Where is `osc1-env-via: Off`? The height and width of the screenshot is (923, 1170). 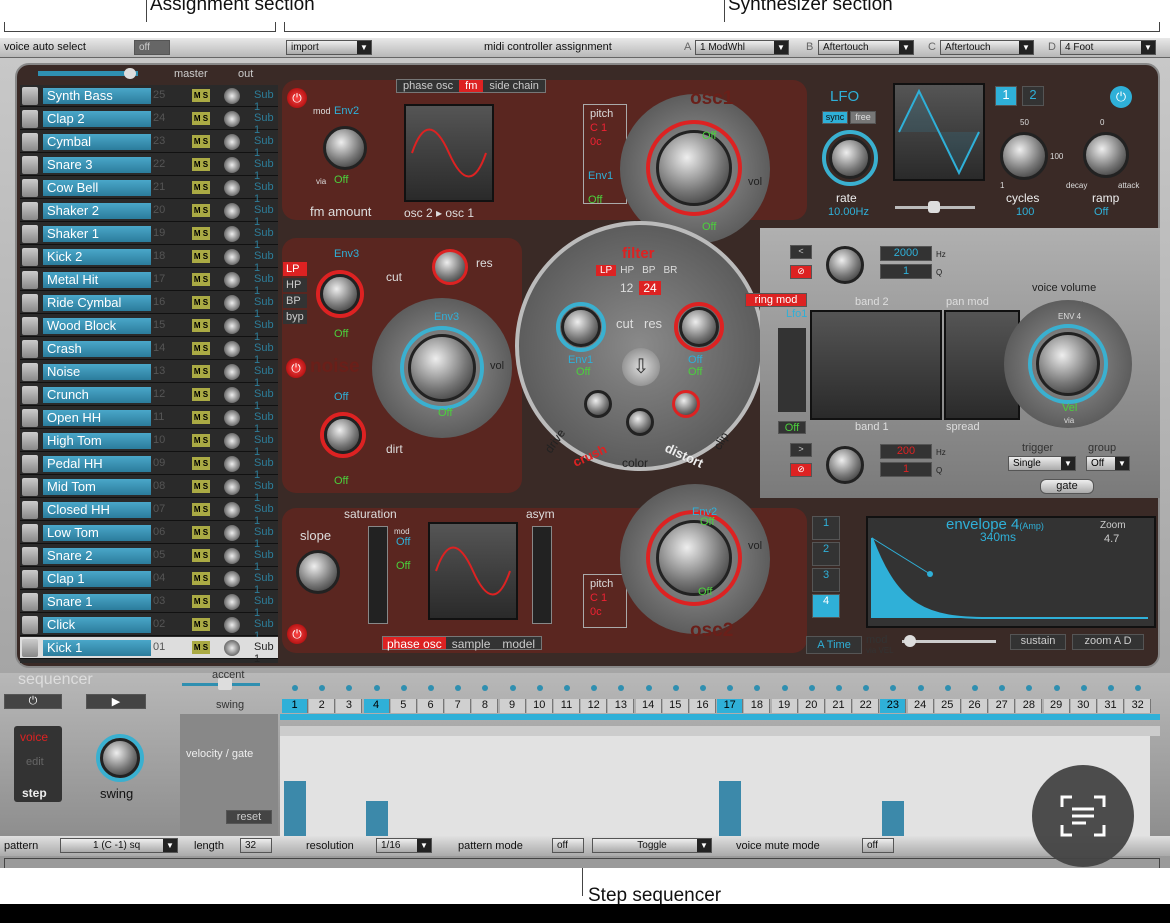
osc1-env-via: Off is located at coordinates (595, 200).